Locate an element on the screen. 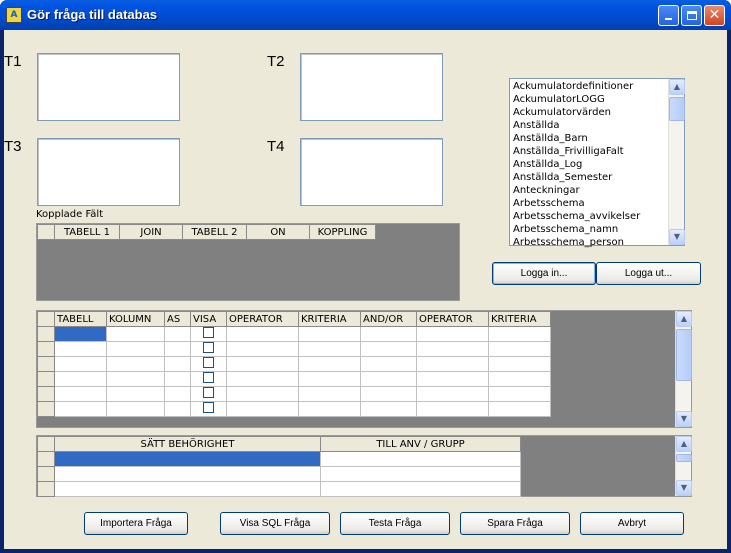 The height and width of the screenshot is (553, 731). tables-scrollbar: ▲ ▼ is located at coordinates (676, 162).